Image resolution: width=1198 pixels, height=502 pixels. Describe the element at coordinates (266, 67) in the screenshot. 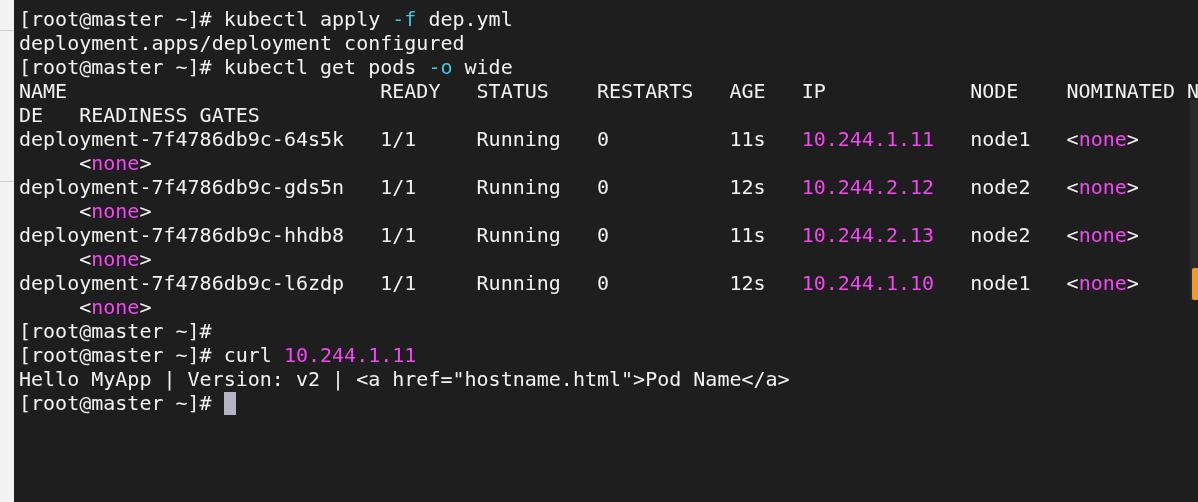

I see `terminal-line: [root@master ~]# kubectl get pods -o wide` at that location.